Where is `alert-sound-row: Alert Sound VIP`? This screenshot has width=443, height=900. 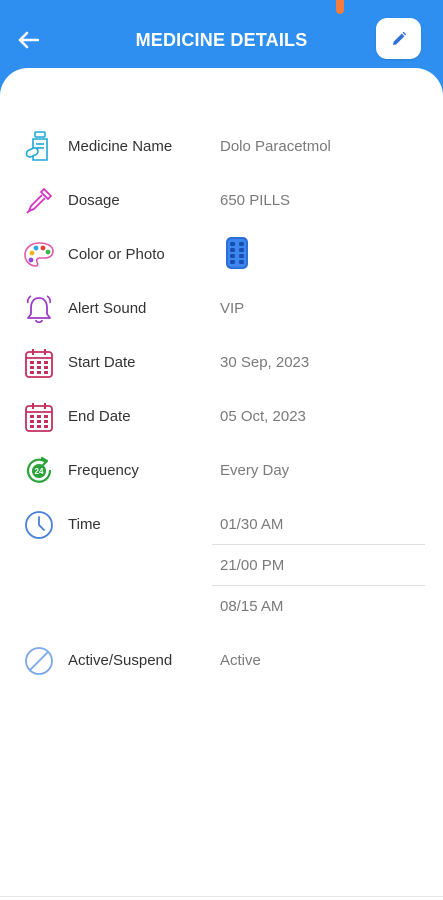 alert-sound-row: Alert Sound VIP is located at coordinates (221, 308).